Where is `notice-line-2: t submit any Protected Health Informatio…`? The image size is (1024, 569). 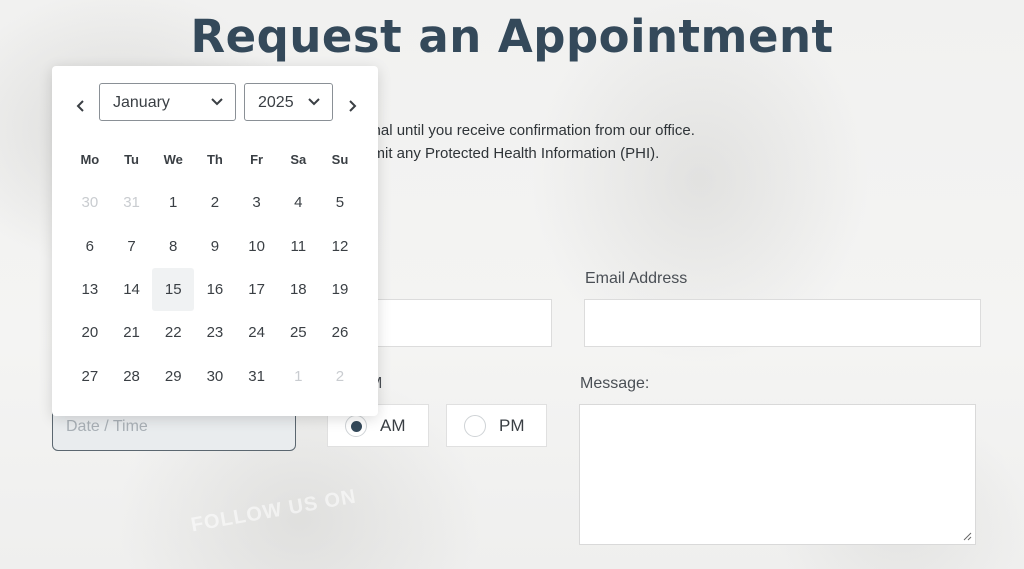
notice-line-2: t submit any Protected Health Informatio… is located at coordinates (500, 153).